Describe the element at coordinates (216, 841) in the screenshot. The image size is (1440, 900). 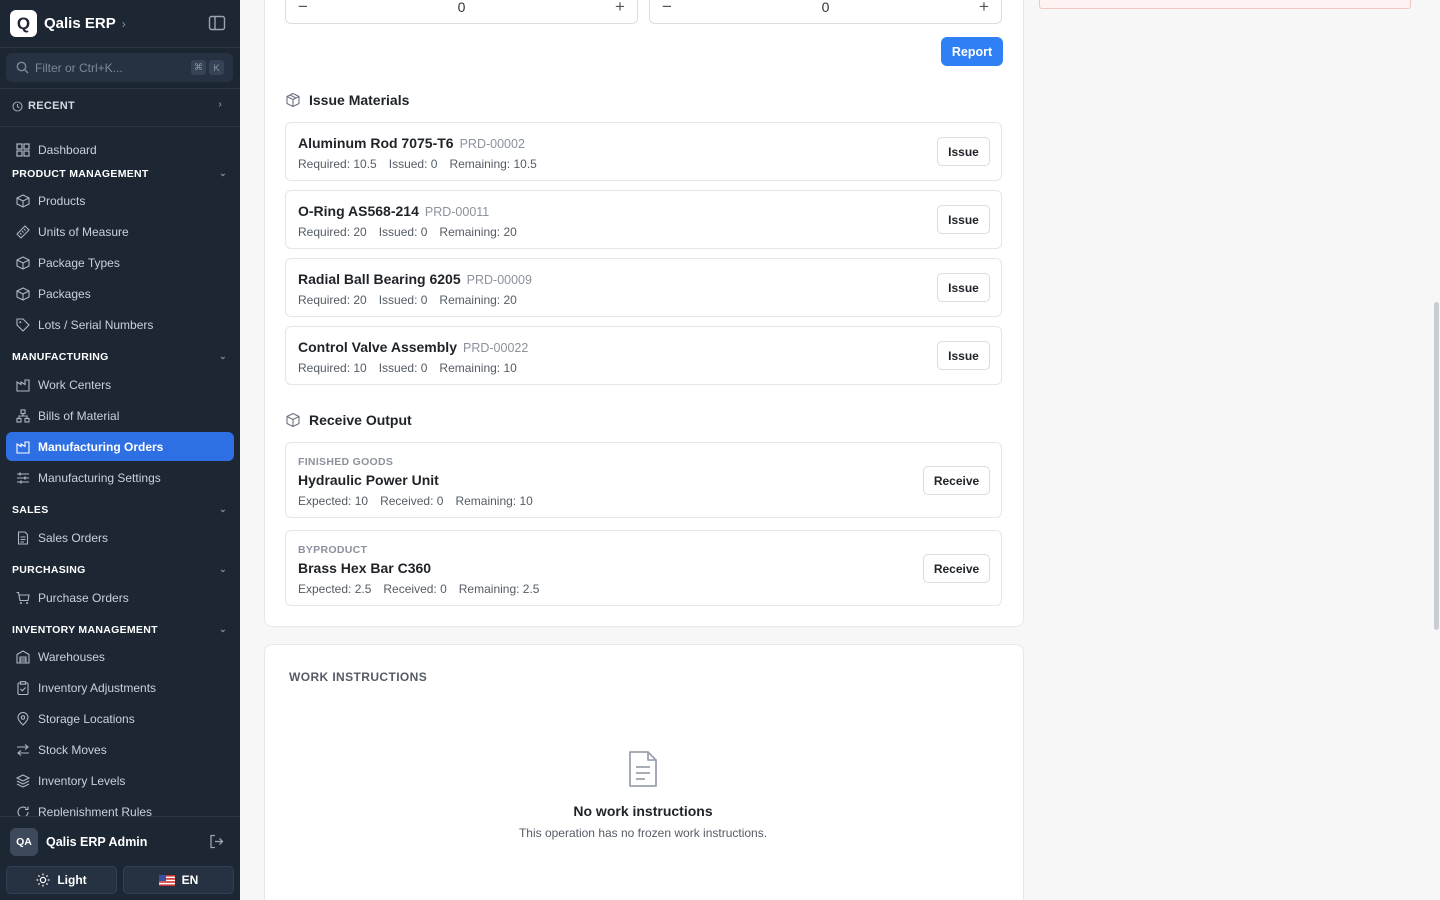
I see `logout-icon` at that location.